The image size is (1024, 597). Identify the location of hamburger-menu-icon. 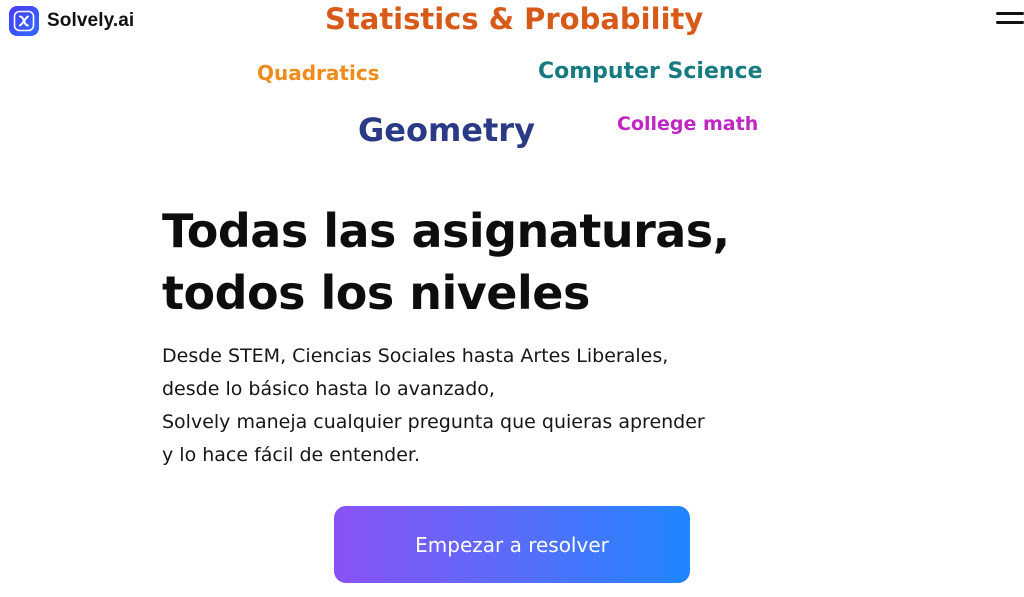
(1010, 20).